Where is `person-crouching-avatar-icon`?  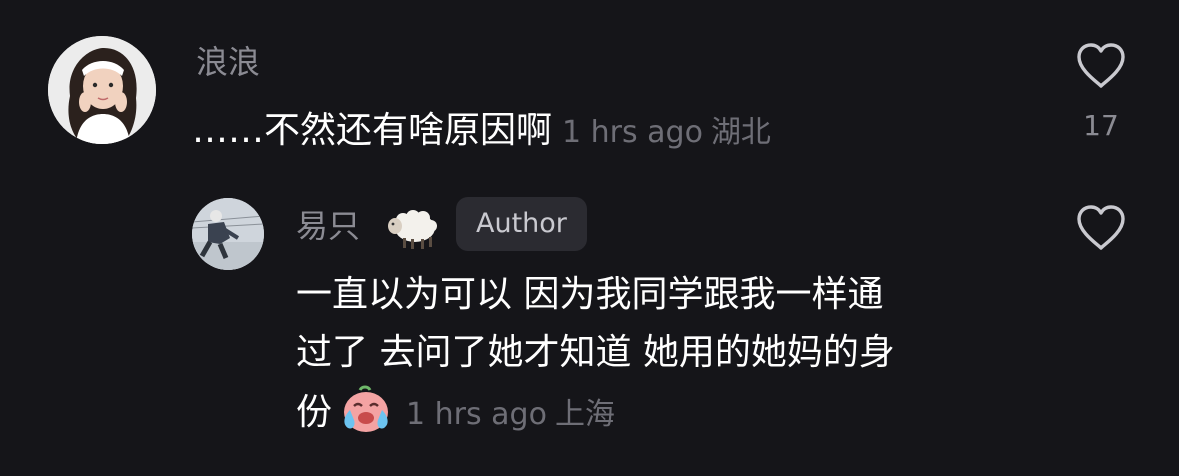 person-crouching-avatar-icon is located at coordinates (228, 234).